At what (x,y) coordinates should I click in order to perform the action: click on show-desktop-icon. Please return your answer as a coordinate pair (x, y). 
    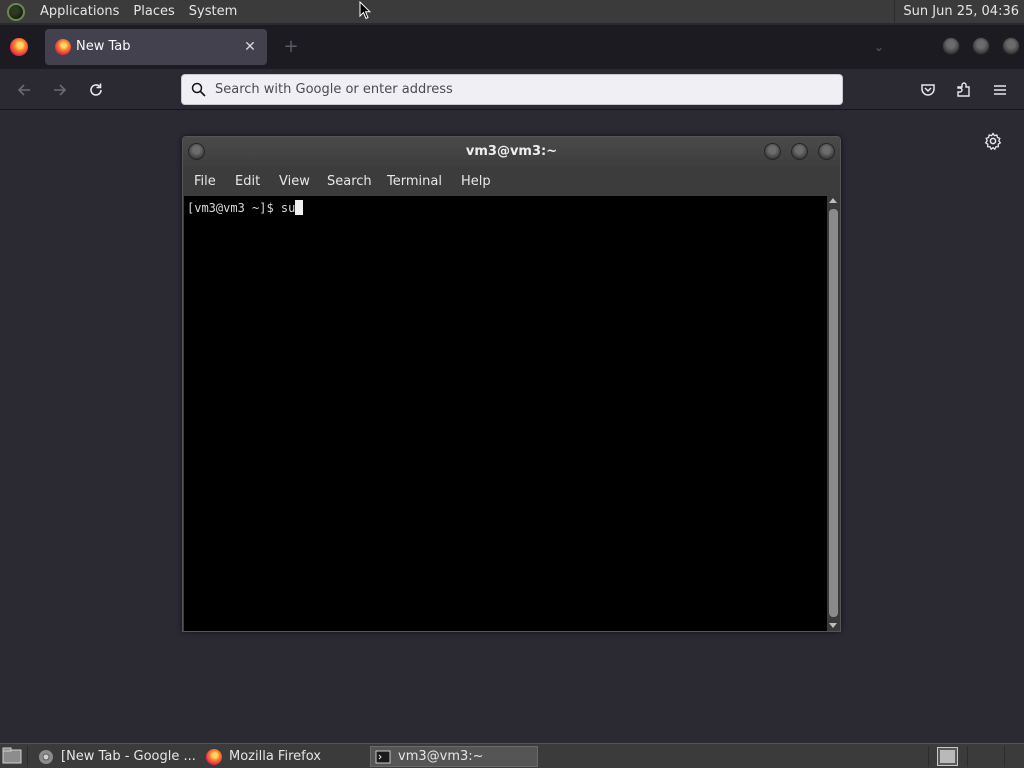
    Looking at the image, I should click on (12, 756).